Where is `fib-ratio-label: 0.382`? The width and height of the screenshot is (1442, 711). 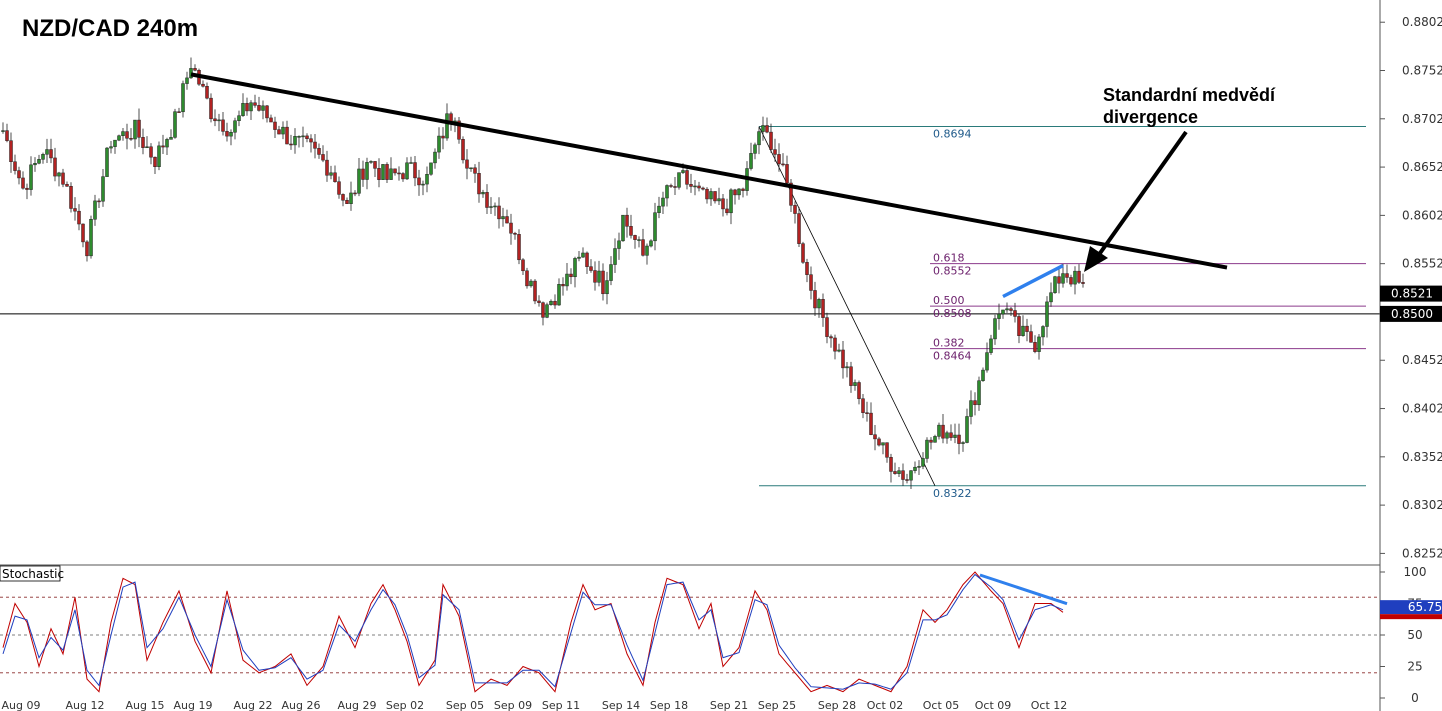 fib-ratio-label: 0.382 is located at coordinates (949, 343).